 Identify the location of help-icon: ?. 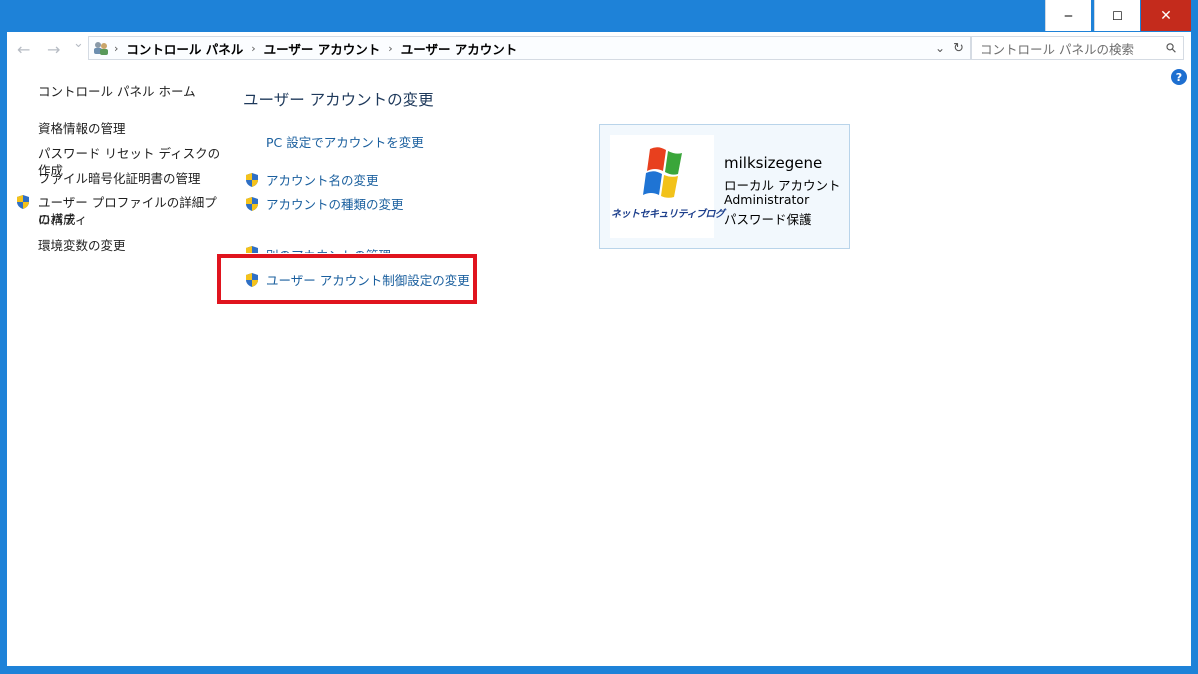
(1179, 77).